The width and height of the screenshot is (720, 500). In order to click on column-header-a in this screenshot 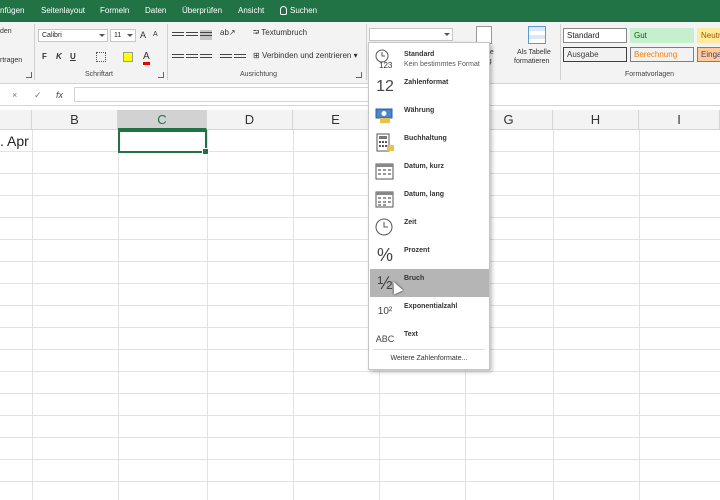, I will do `click(16, 120)`.